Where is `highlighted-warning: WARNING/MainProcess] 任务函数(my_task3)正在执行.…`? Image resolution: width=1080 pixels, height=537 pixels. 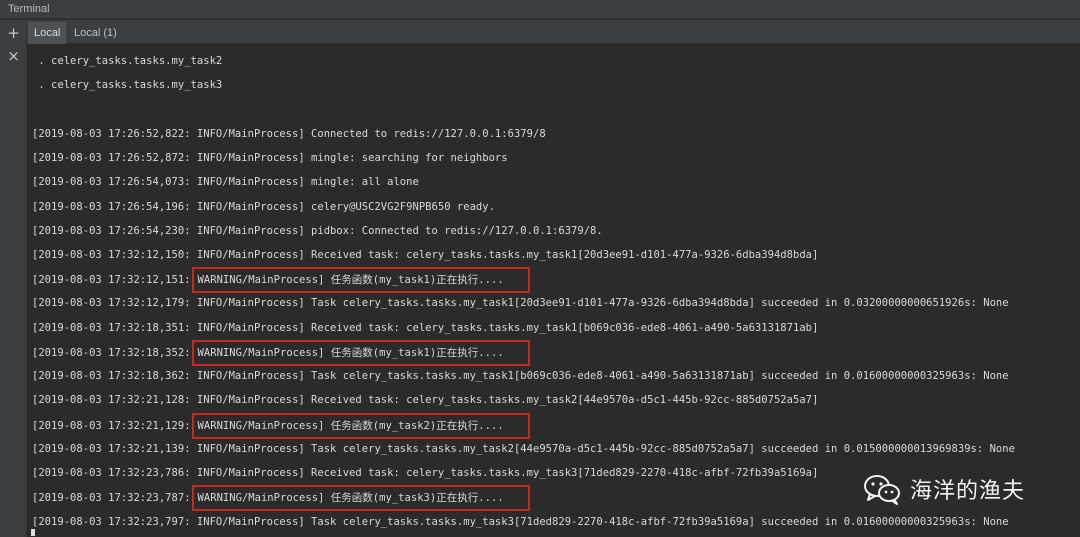 highlighted-warning: WARNING/MainProcess] 任务函数(my_task3)正在执行.… is located at coordinates (360, 498).